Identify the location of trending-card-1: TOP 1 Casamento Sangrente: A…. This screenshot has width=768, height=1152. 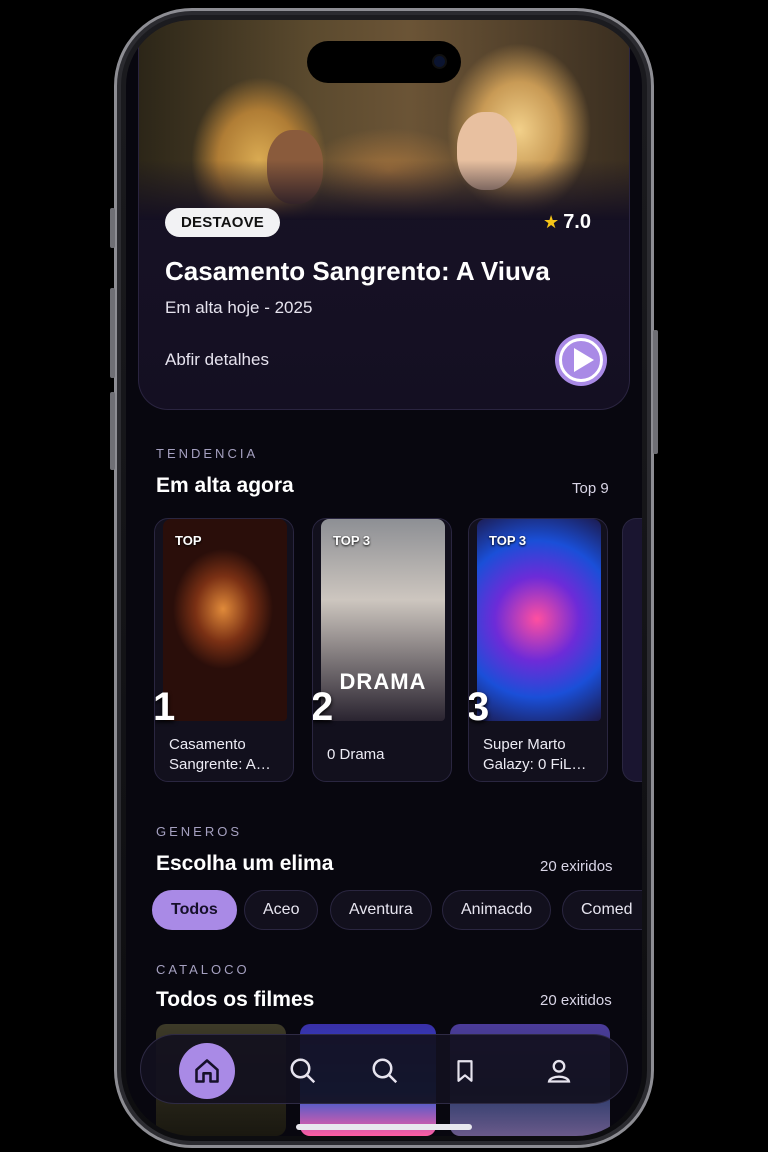
(224, 650).